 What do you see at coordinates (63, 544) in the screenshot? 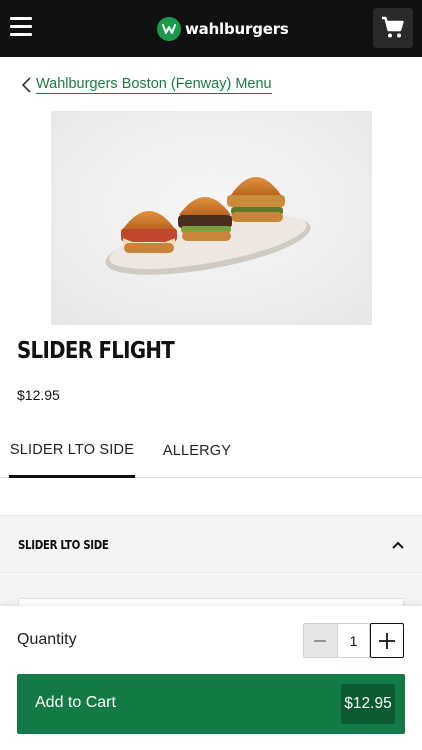
I see `accordion-title: SLIDER LTO SIDE` at bounding box center [63, 544].